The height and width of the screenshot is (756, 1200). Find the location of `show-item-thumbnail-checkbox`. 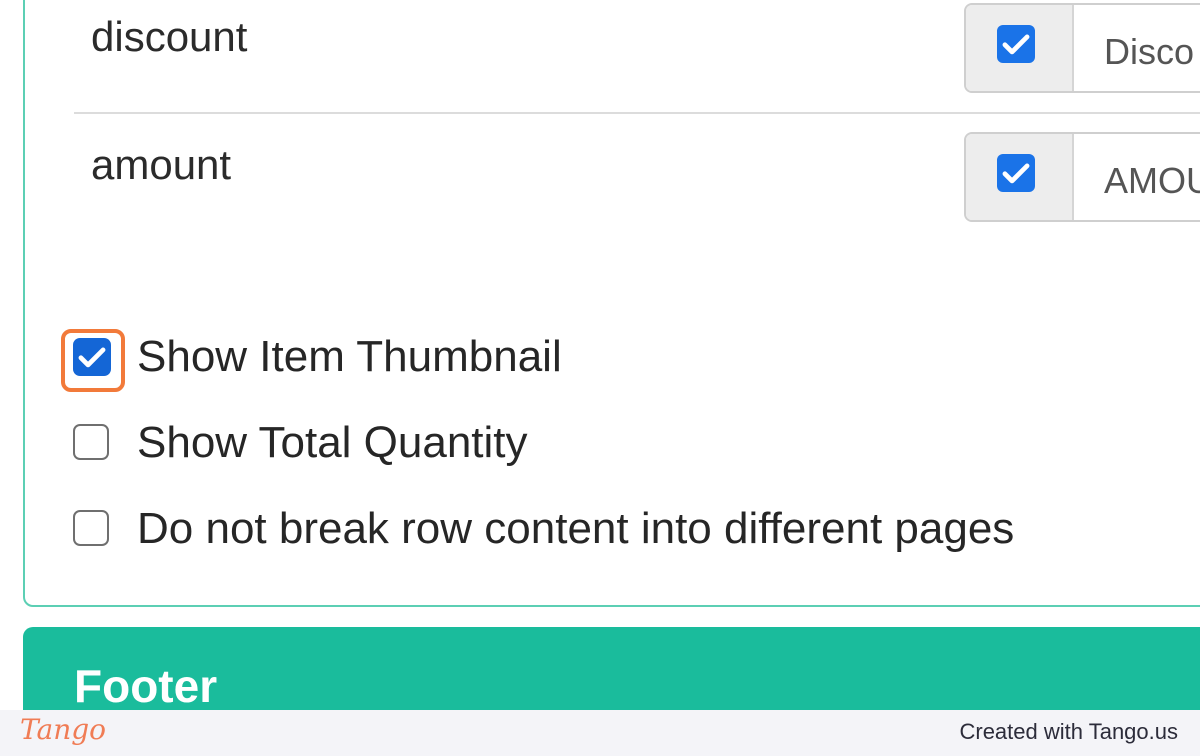

show-item-thumbnail-checkbox is located at coordinates (92, 357).